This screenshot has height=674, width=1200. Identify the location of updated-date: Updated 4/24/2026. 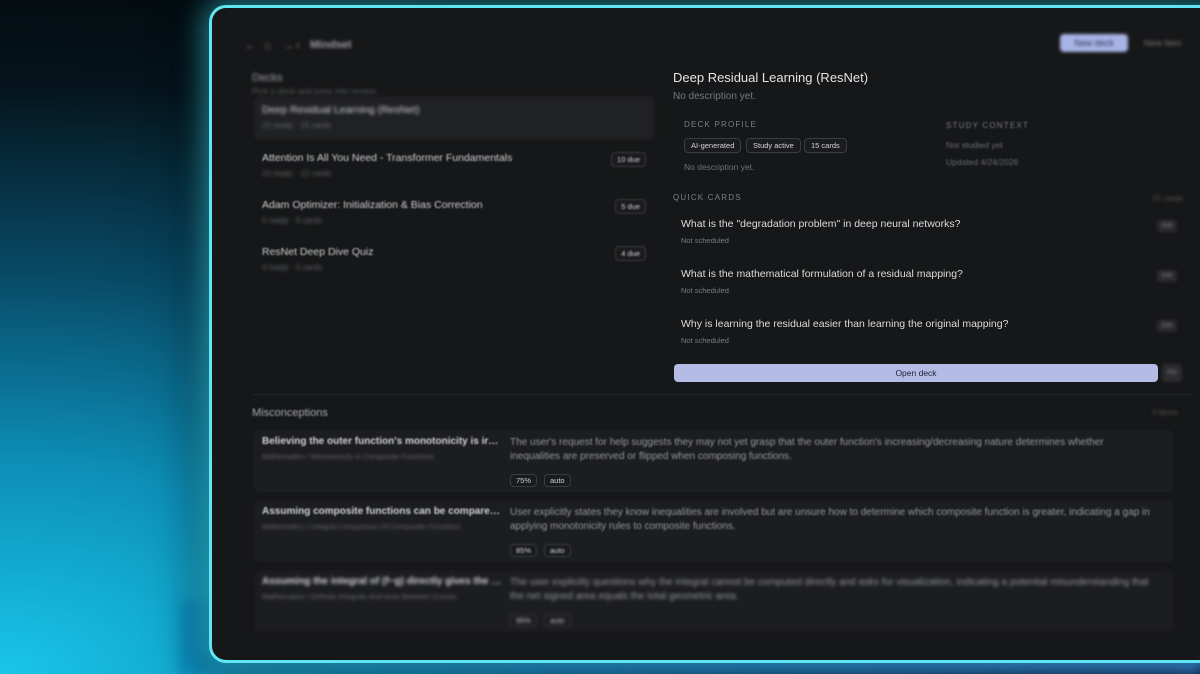
(982, 162).